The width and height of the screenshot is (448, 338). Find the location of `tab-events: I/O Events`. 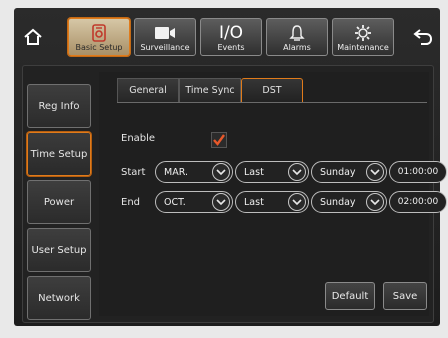

tab-events: I/O Events is located at coordinates (231, 37).